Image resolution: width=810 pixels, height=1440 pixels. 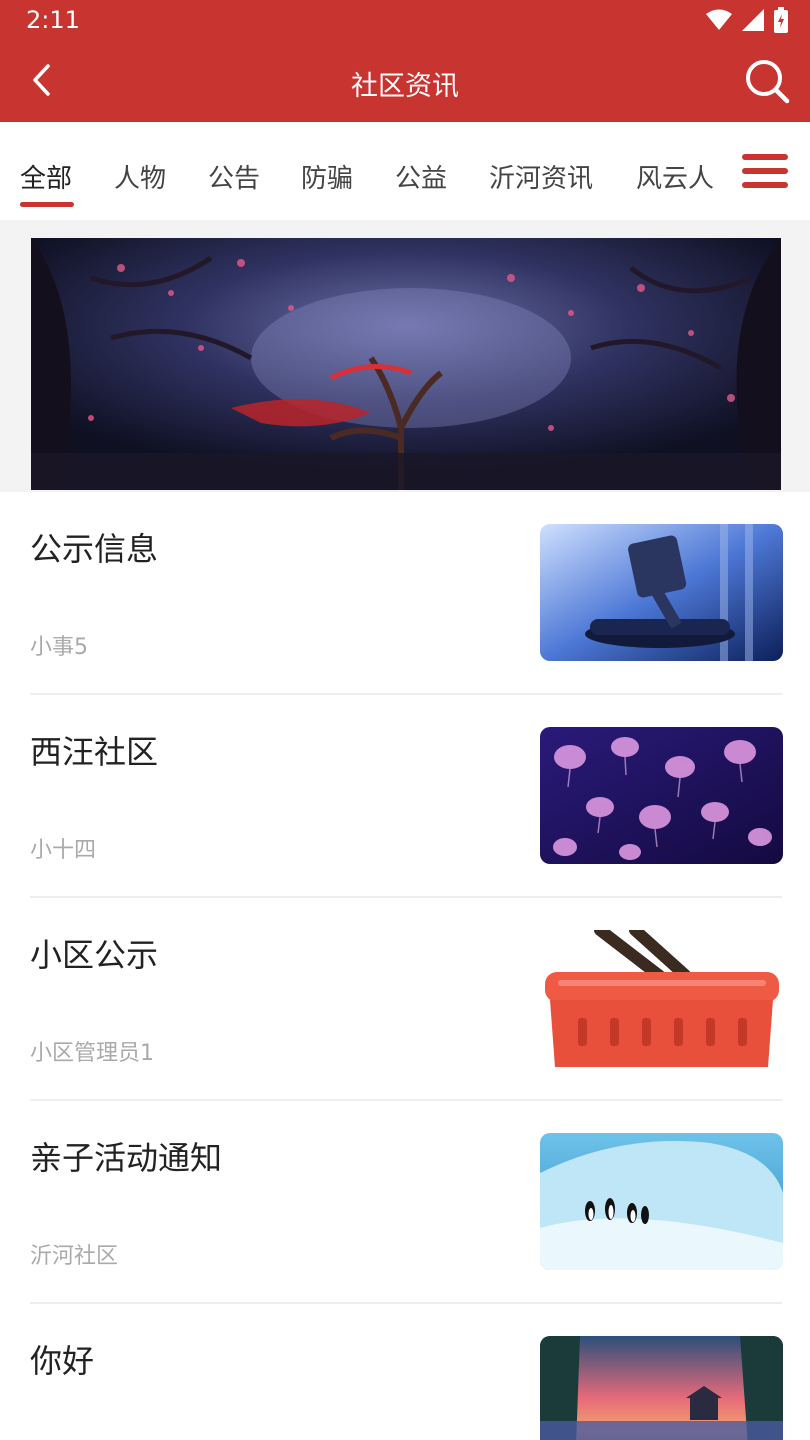 What do you see at coordinates (140, 176) in the screenshot?
I see `tab-people: 人物` at bounding box center [140, 176].